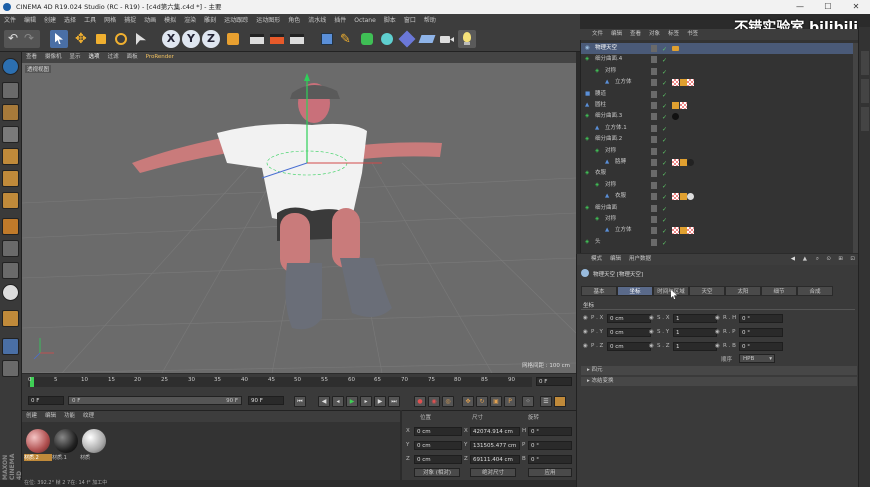 The width and height of the screenshot is (870, 487). I want to click on object-row: ◈ 细分曲面.3 ✓, so click(720, 116).